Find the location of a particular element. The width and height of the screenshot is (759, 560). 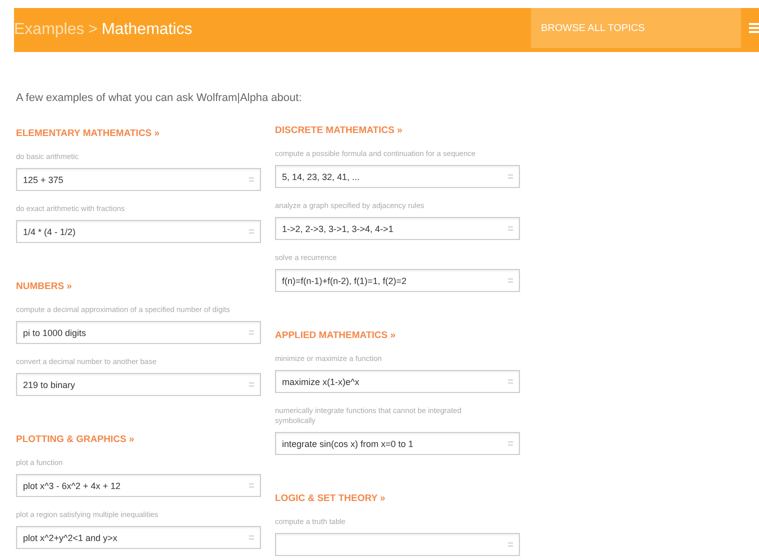

query-field: 1/4 * (4 - 1/2) is located at coordinates (138, 231).